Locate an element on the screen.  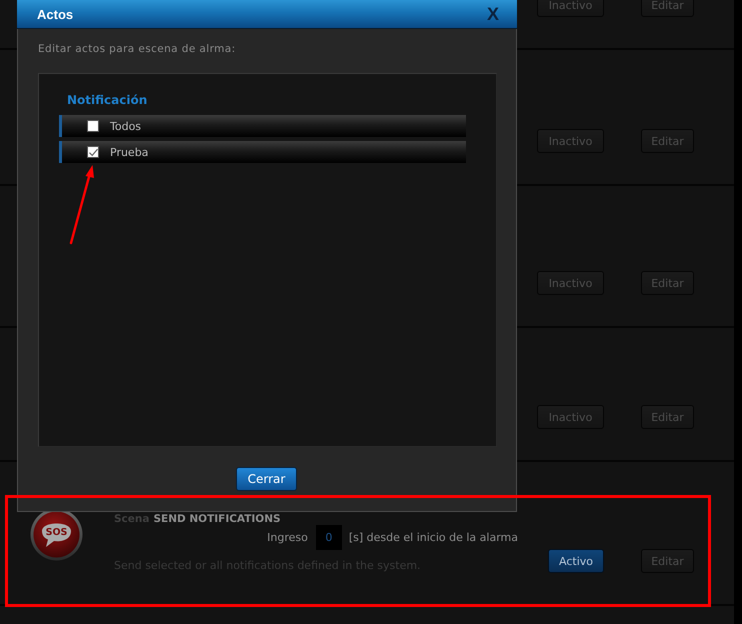
status-button: Activo is located at coordinates (576, 561).